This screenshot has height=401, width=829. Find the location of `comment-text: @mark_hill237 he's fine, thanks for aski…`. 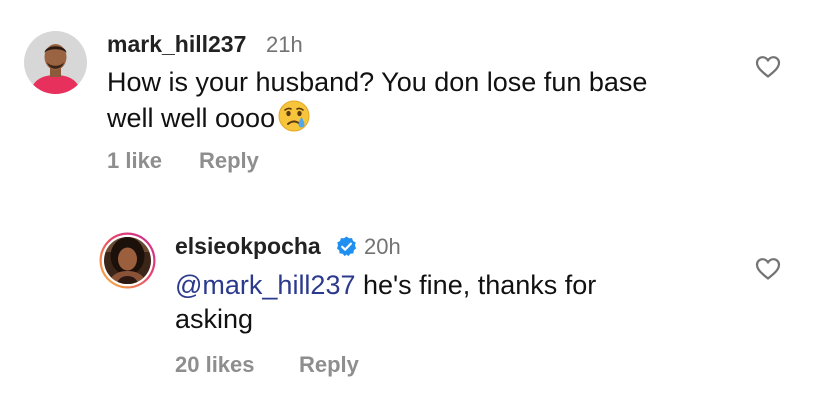

comment-text: @mark_hill237 he's fine, thanks for aski… is located at coordinates (455, 302).